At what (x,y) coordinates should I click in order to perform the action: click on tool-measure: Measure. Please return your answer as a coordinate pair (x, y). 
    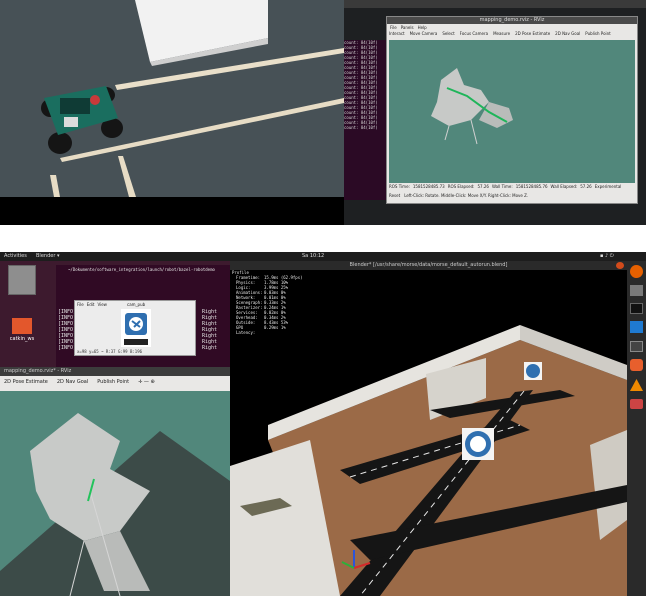
    Looking at the image, I should click on (501, 35).